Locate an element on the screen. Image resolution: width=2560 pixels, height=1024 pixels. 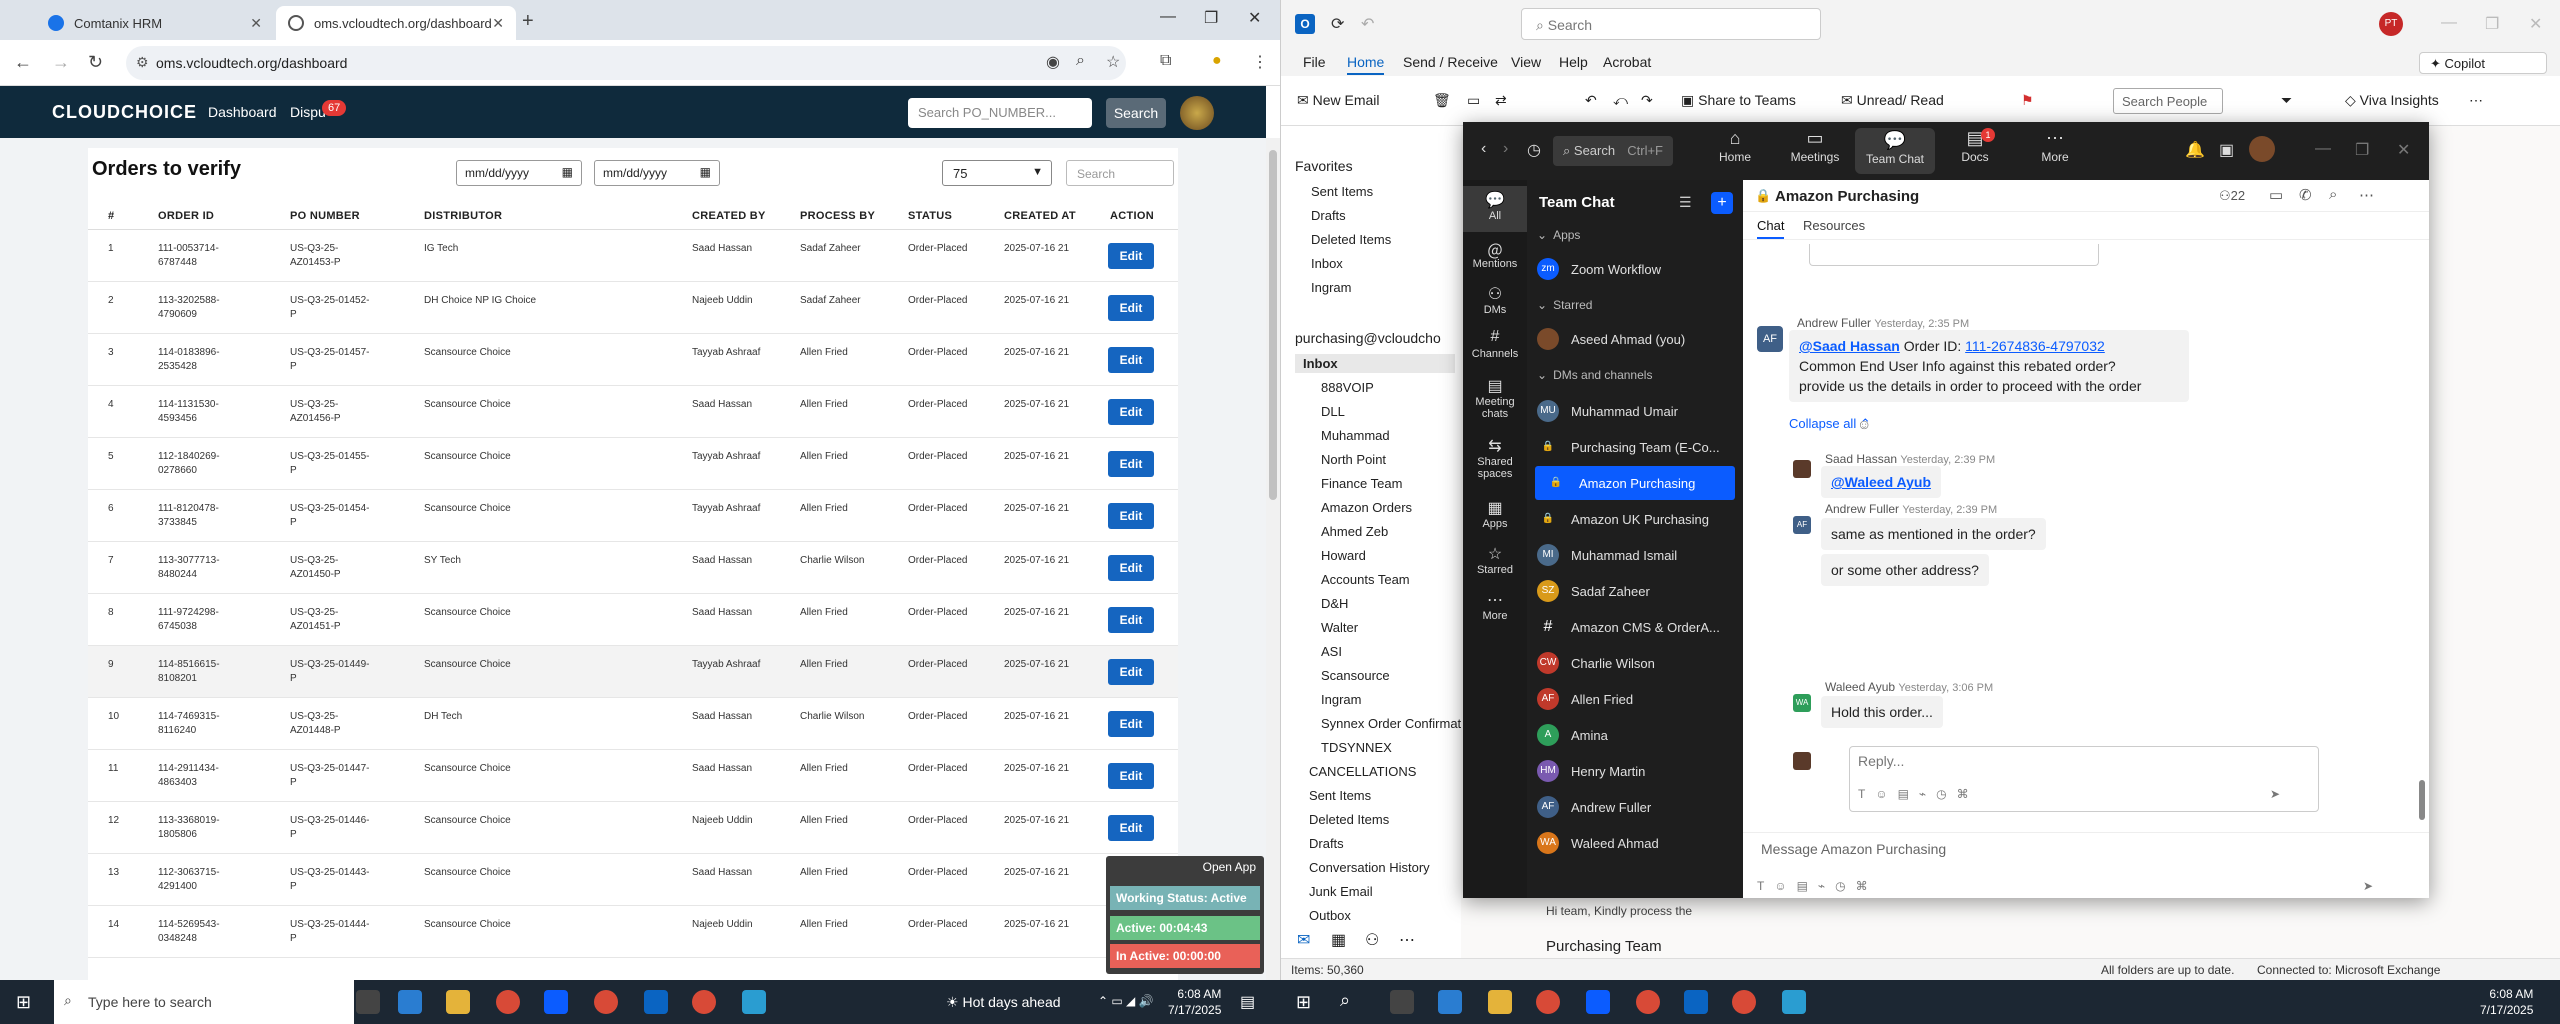
calendar-icon: ▦ is located at coordinates (705, 172).